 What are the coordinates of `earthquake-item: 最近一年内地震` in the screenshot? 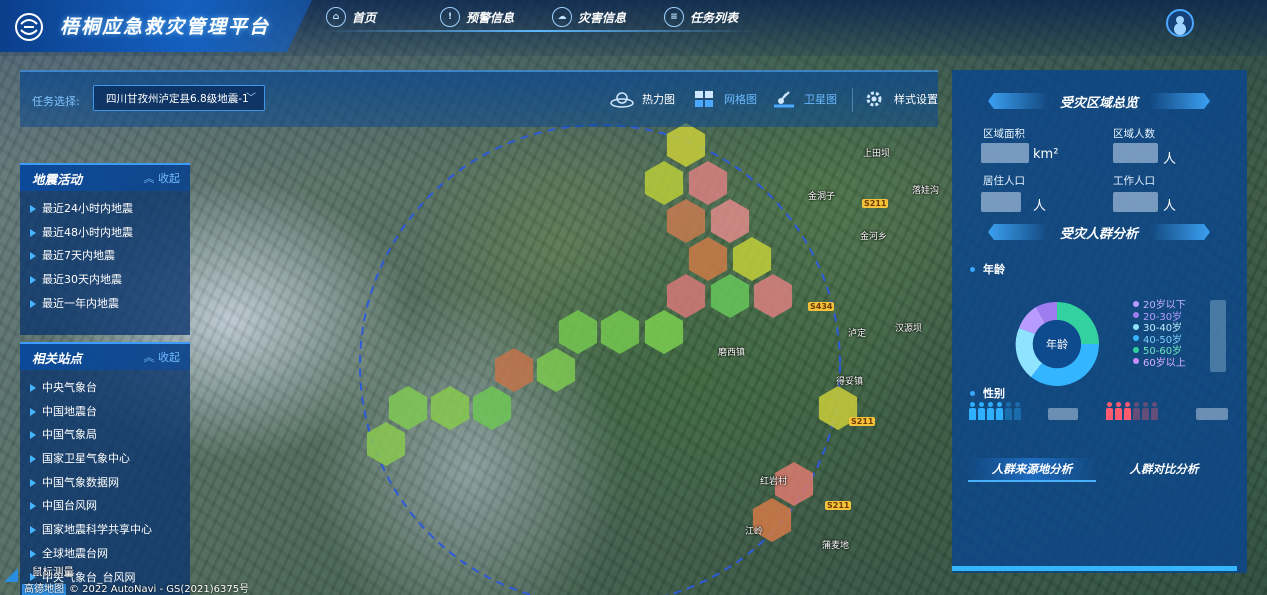 It's located at (110, 304).